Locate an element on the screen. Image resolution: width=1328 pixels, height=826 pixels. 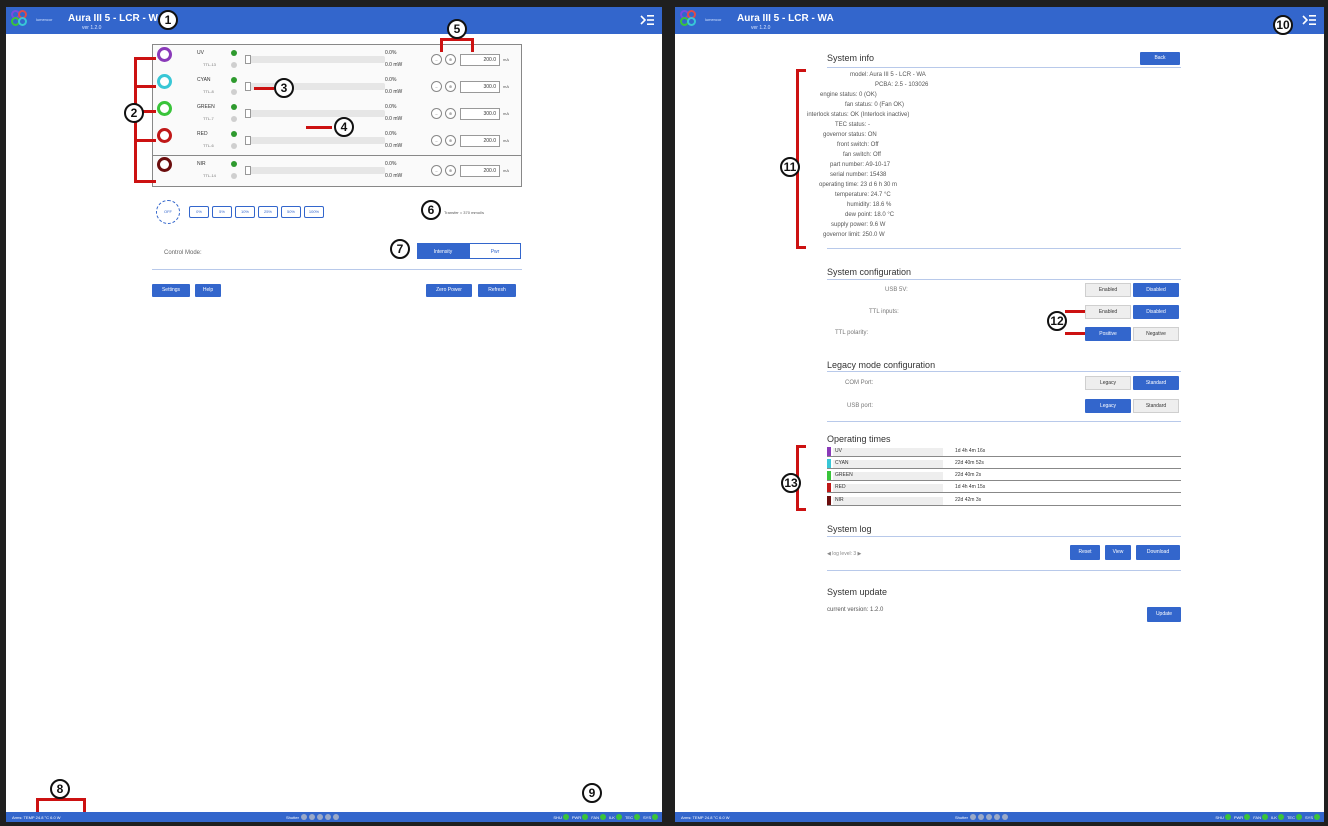
update-button: Update is located at coordinates (1164, 614).